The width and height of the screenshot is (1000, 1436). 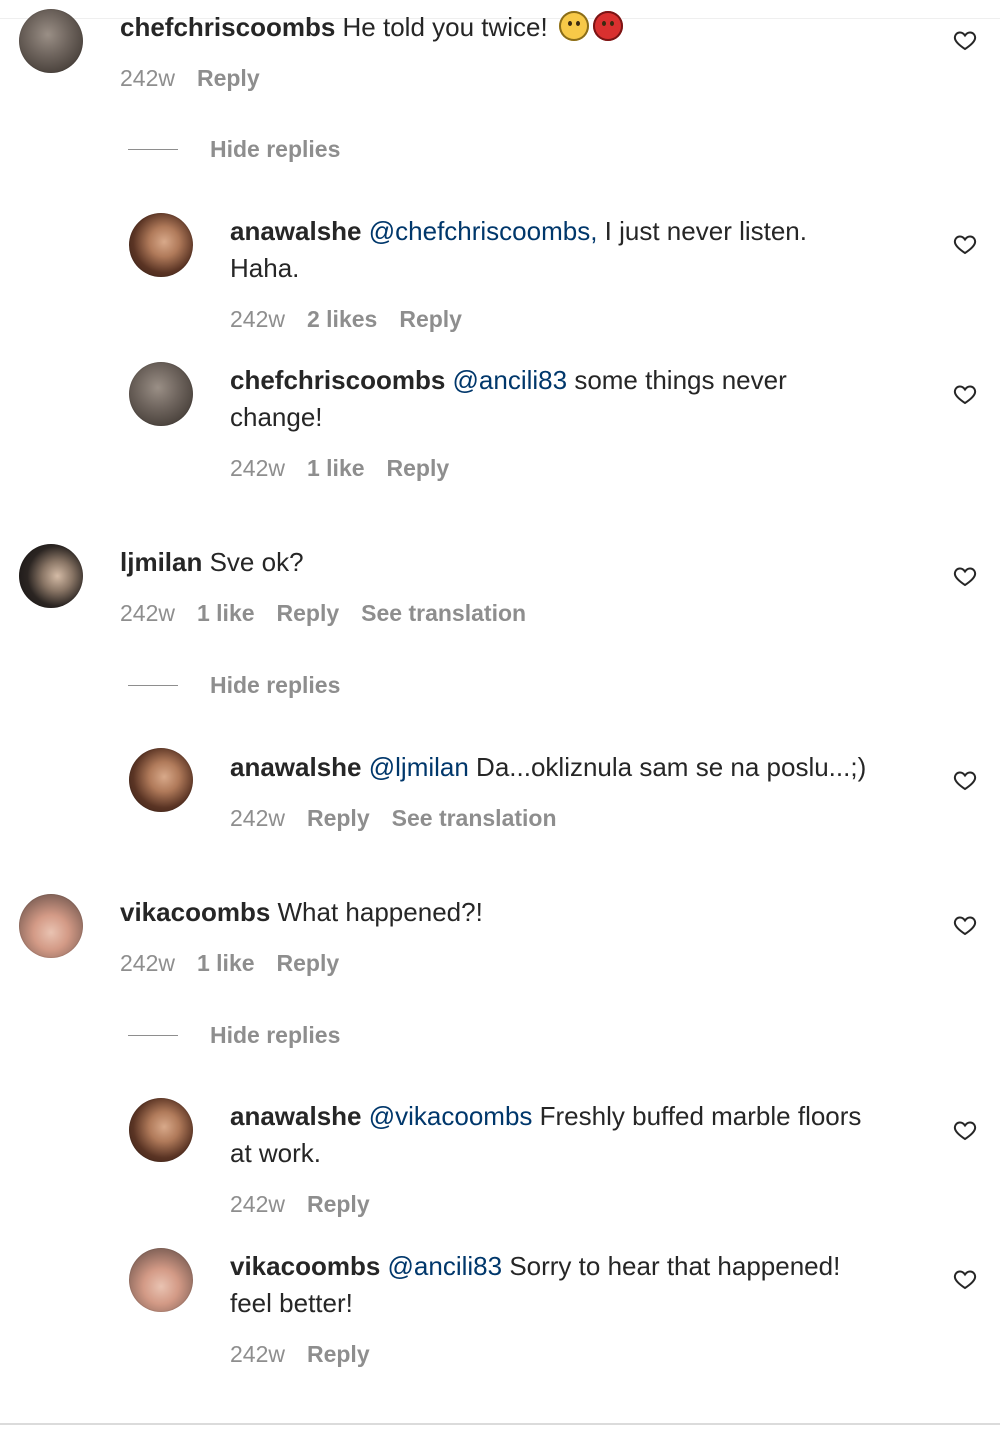 What do you see at coordinates (702, 231) in the screenshot?
I see `reply-body: I just never listen.` at bounding box center [702, 231].